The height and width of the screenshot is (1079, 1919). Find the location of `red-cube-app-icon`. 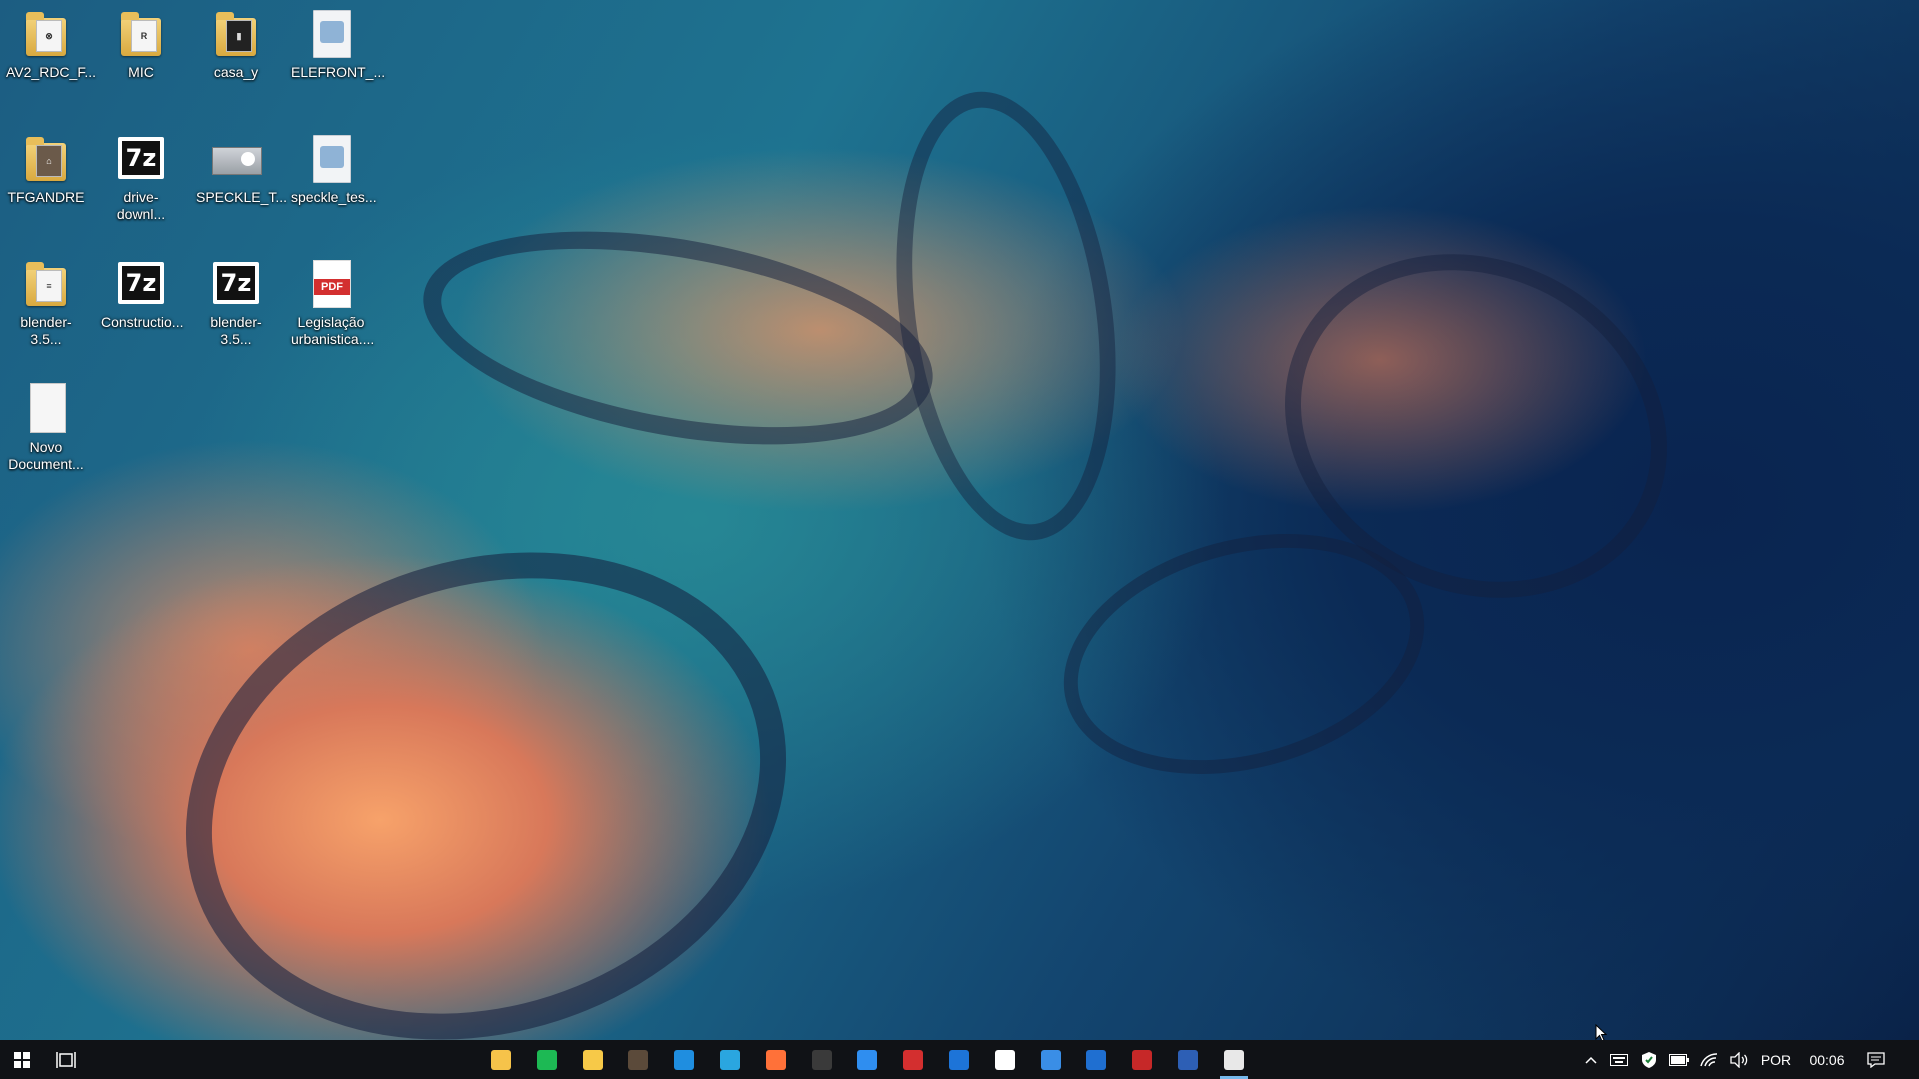

red-cube-app-icon is located at coordinates (1142, 1059).